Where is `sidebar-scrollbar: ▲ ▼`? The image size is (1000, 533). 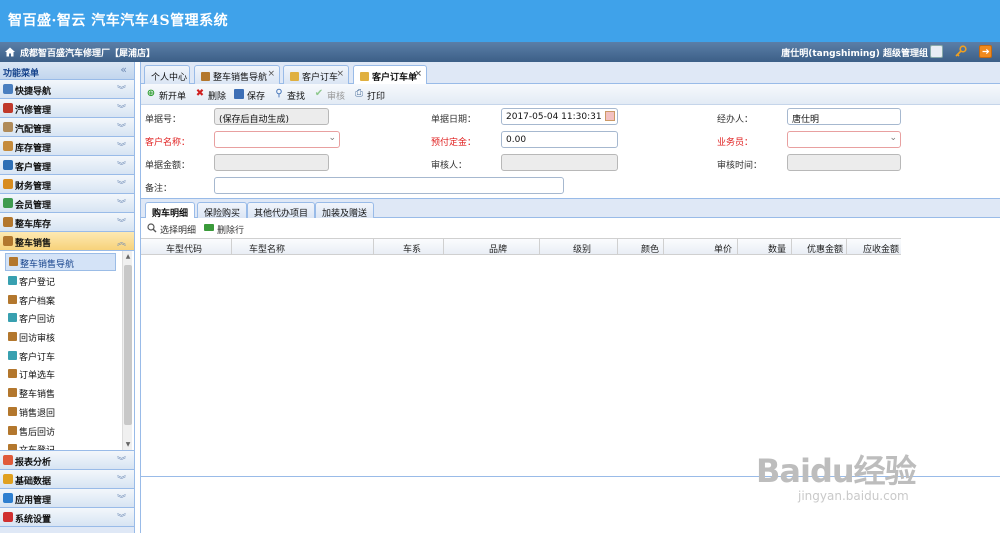
sidebar-scrollbar: ▲ ▼ is located at coordinates (127, 350).